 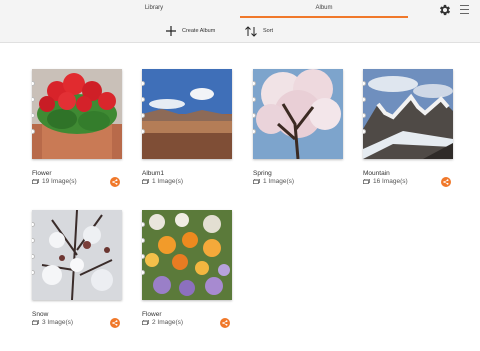 I want to click on album-count-label: 2 Image(s), so click(x=168, y=322).